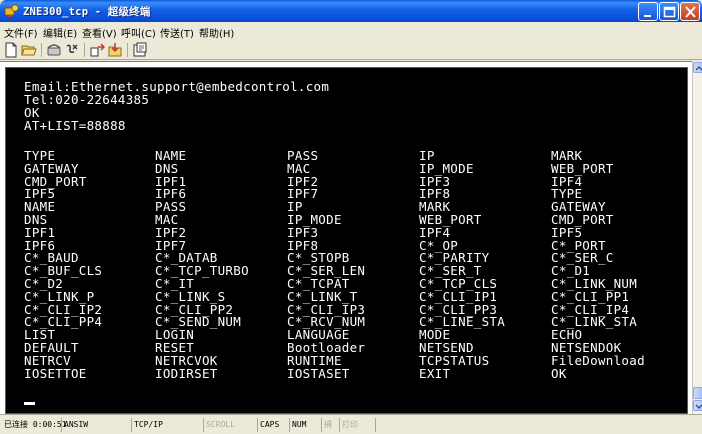  Describe the element at coordinates (559, 373) in the screenshot. I see `command-entry: OK` at that location.